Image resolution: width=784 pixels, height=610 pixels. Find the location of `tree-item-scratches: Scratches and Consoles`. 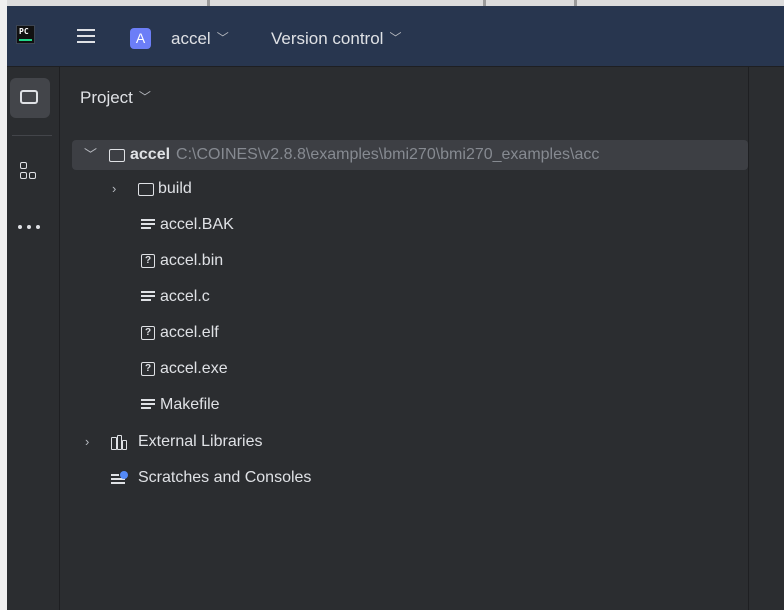

tree-item-scratches: Scratches and Consoles is located at coordinates (404, 478).